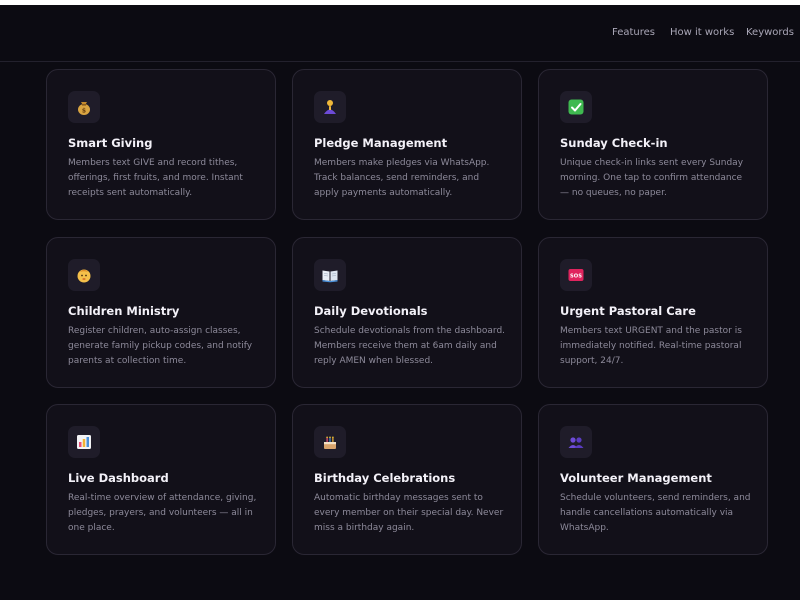 The width and height of the screenshot is (800, 600). I want to click on feature-title: Daily Devotionals, so click(371, 311).